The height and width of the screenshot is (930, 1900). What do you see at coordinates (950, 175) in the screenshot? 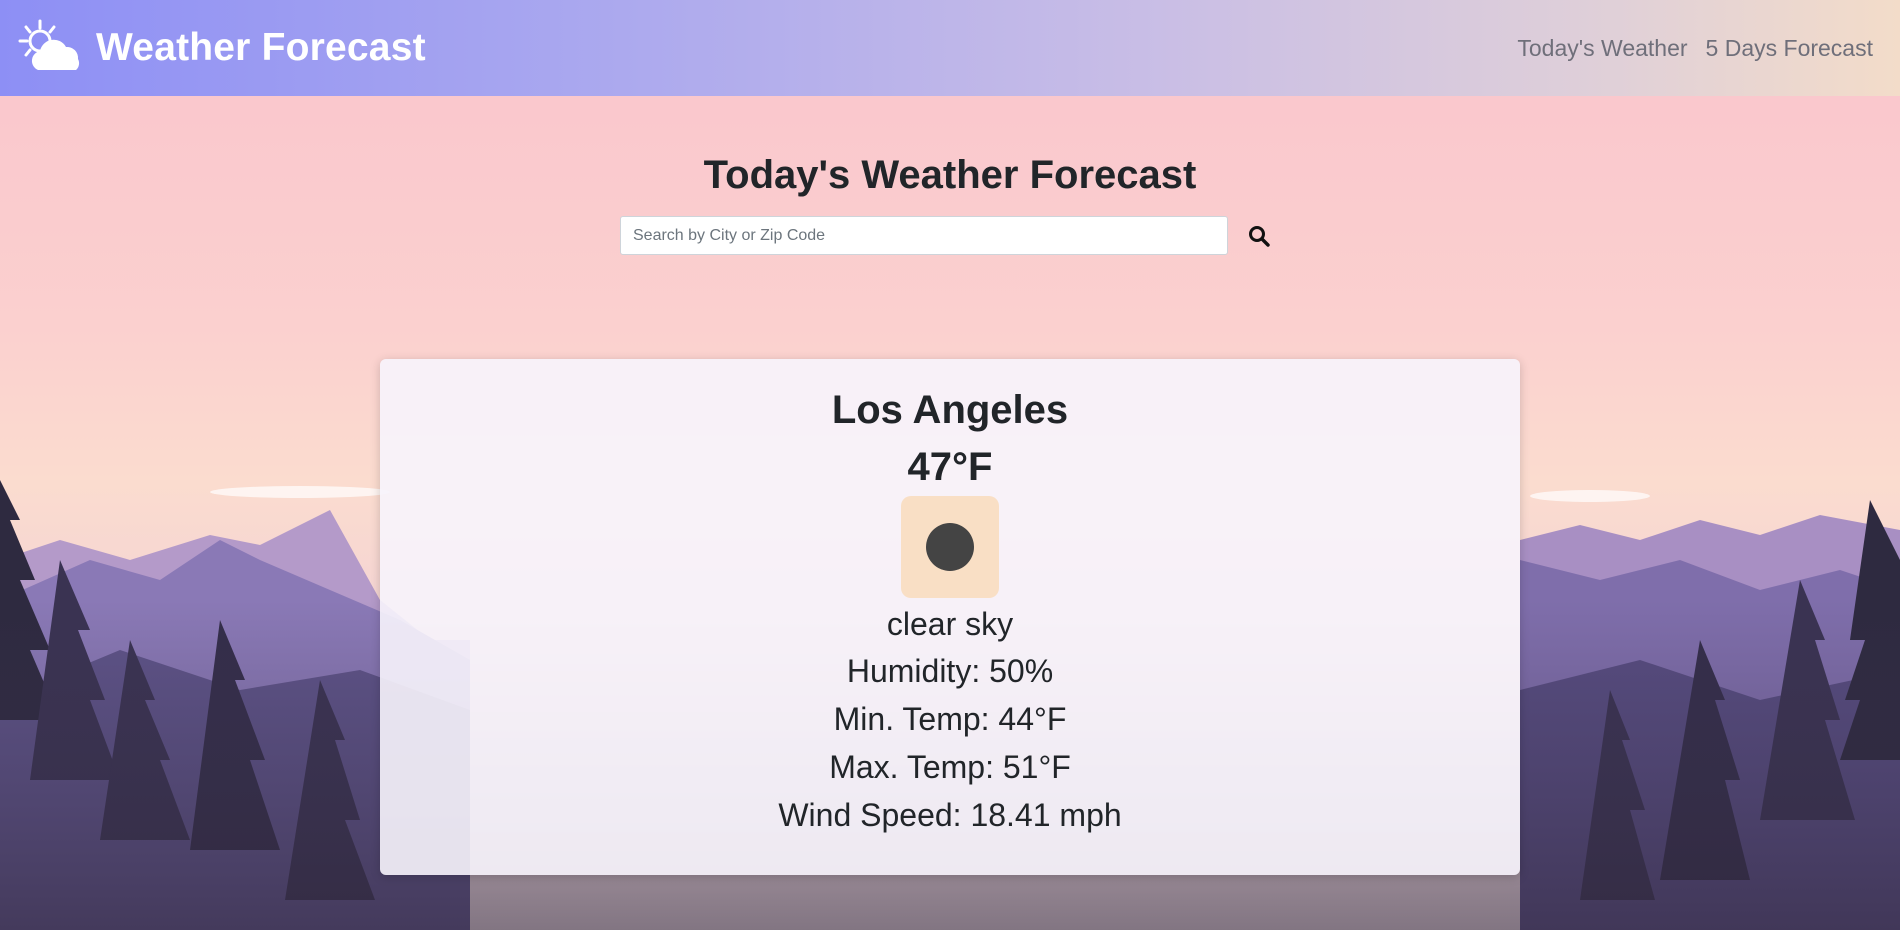
I see `page-title: Today's Weather Forecast` at bounding box center [950, 175].